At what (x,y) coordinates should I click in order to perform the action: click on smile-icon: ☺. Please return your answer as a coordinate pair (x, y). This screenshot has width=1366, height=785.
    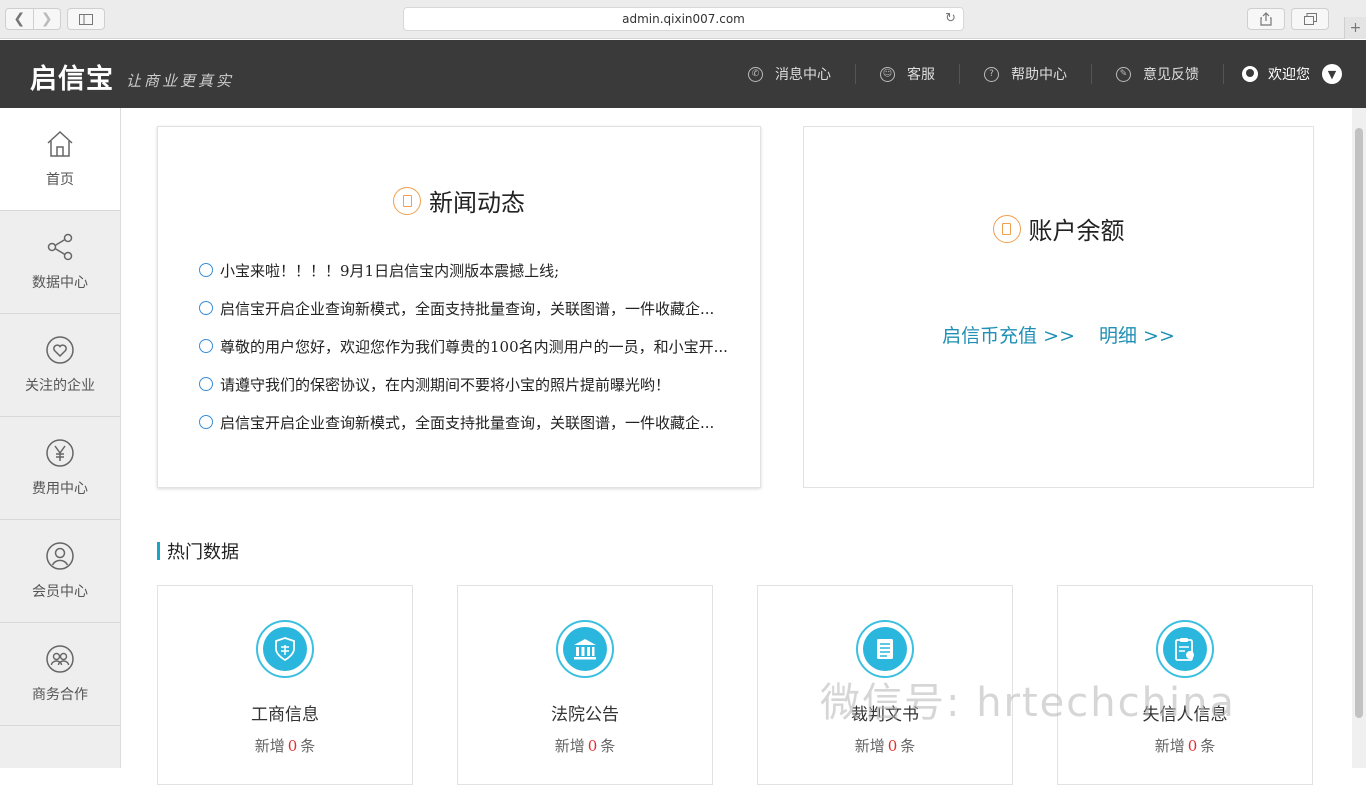
    Looking at the image, I should click on (887, 74).